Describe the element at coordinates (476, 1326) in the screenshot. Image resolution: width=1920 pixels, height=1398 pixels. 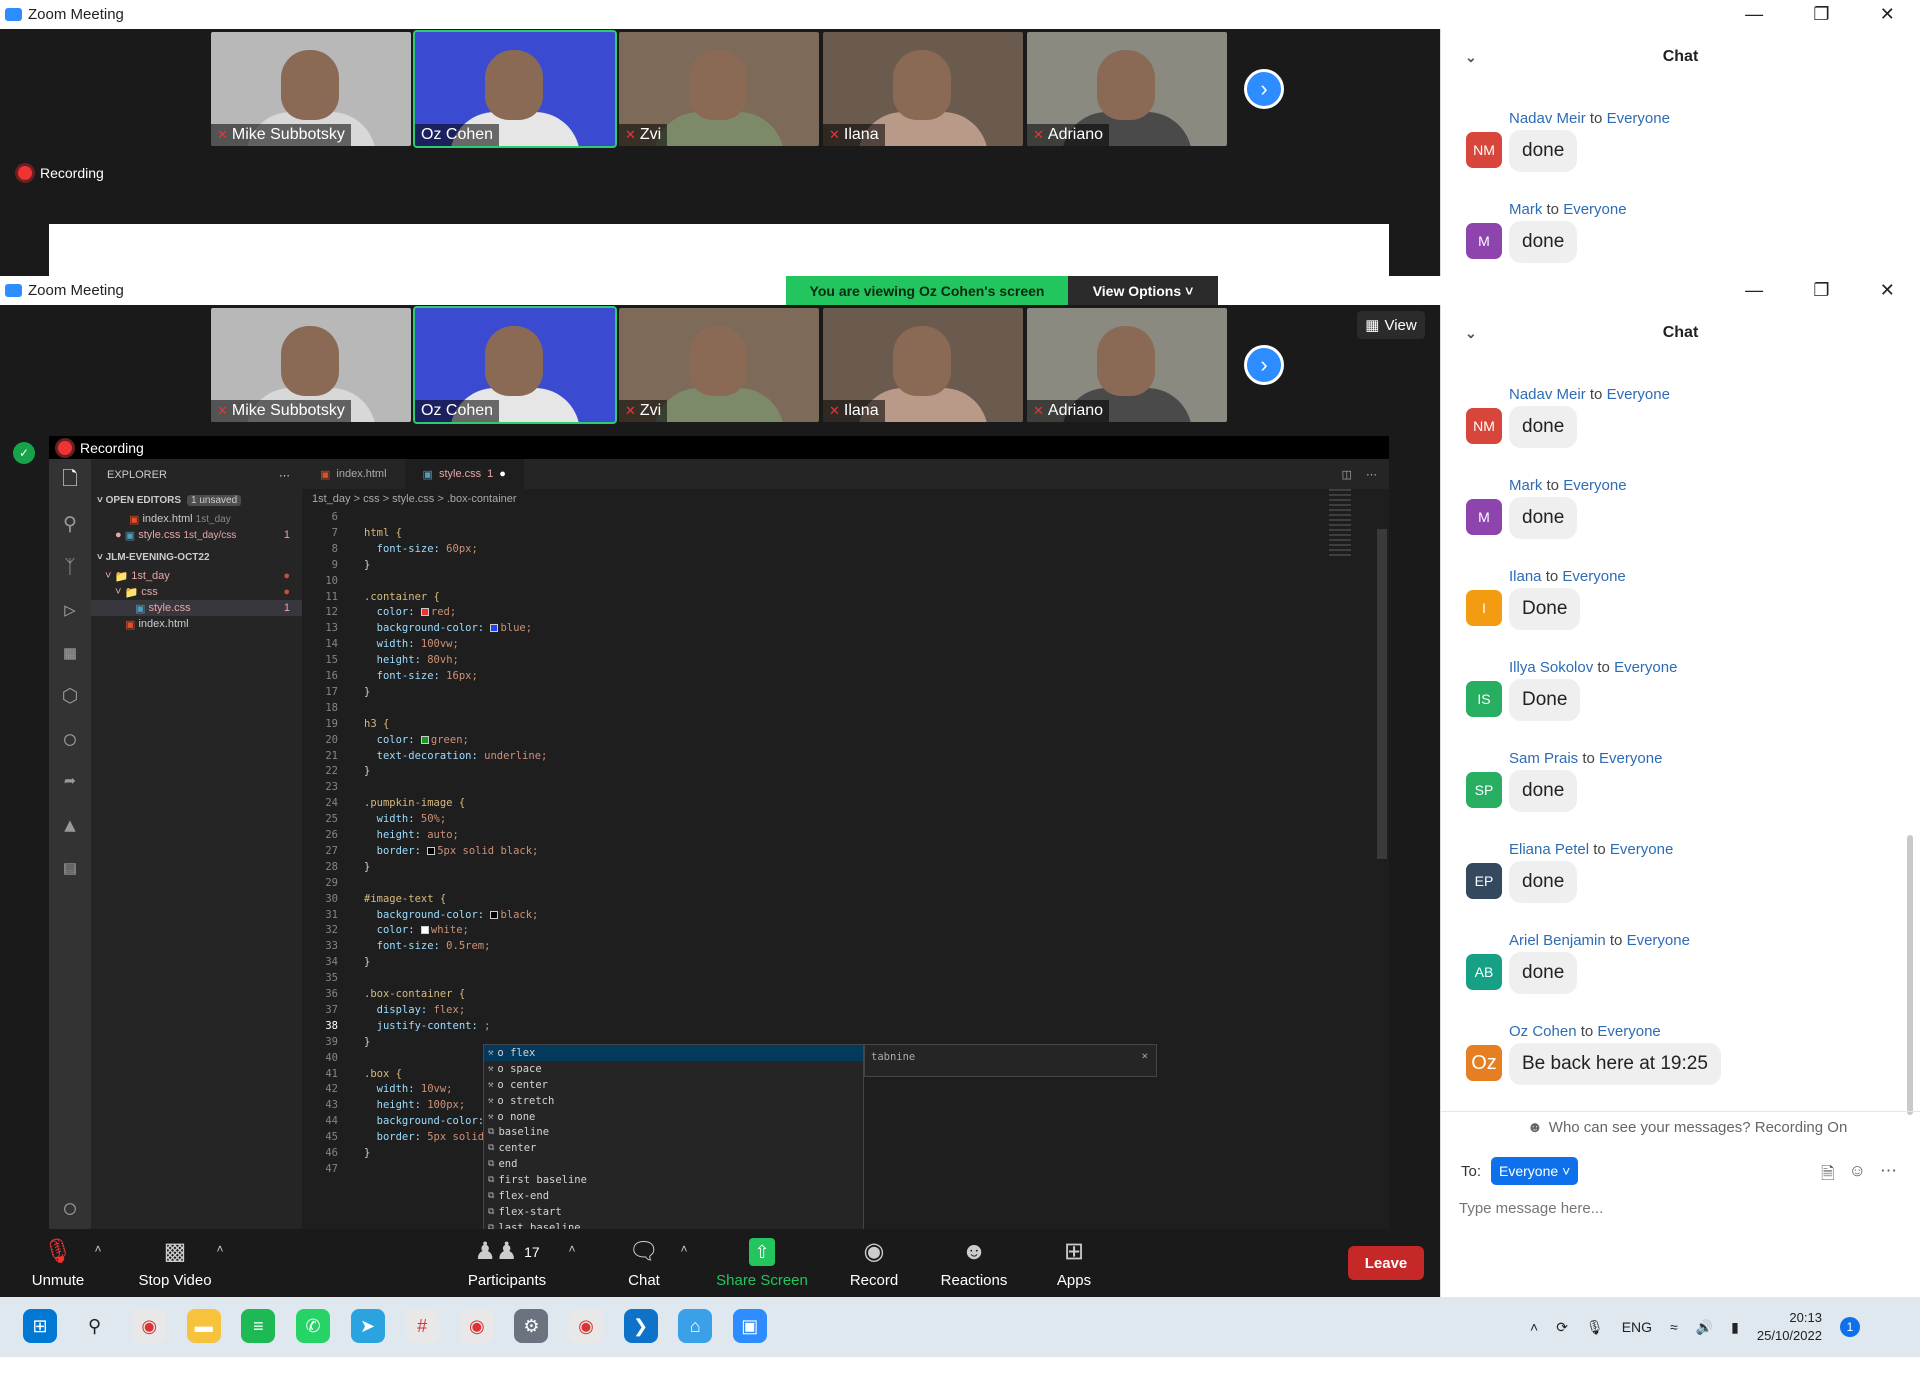
I see `chrome-profile-icon: ◉` at that location.